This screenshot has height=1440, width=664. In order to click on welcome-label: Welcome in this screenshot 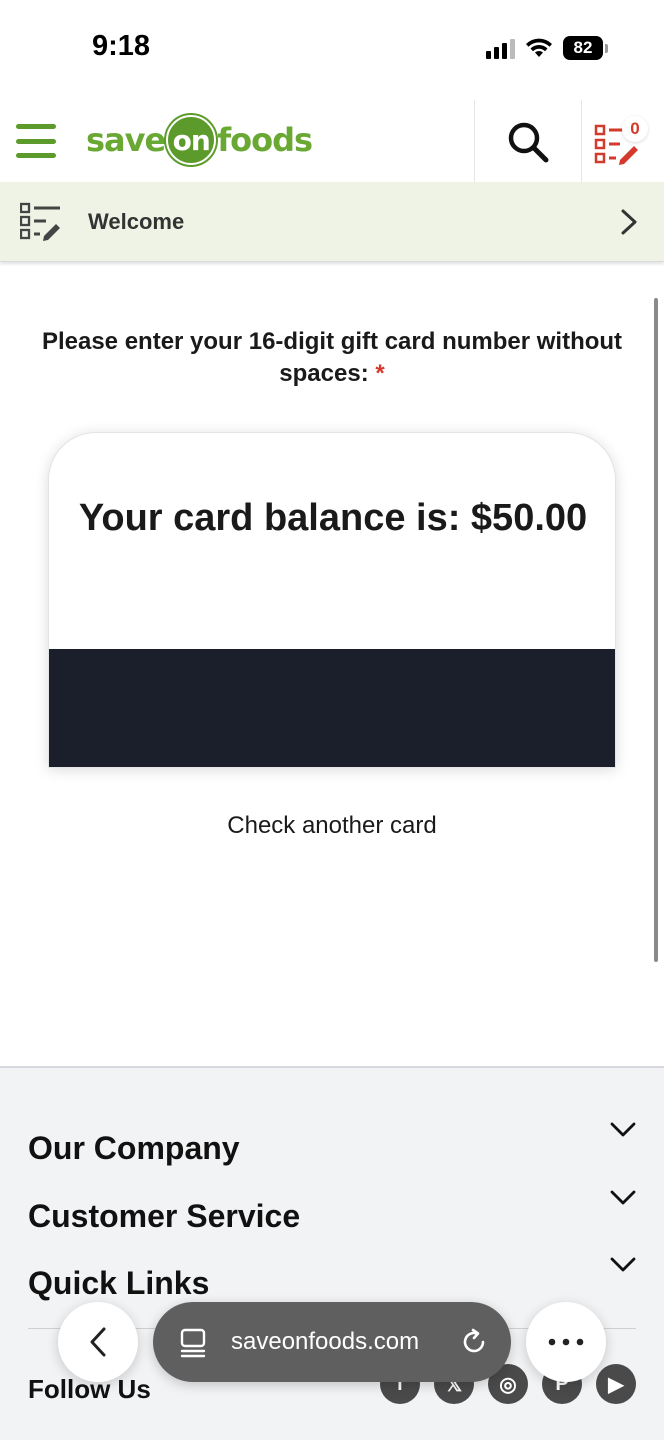, I will do `click(136, 221)`.